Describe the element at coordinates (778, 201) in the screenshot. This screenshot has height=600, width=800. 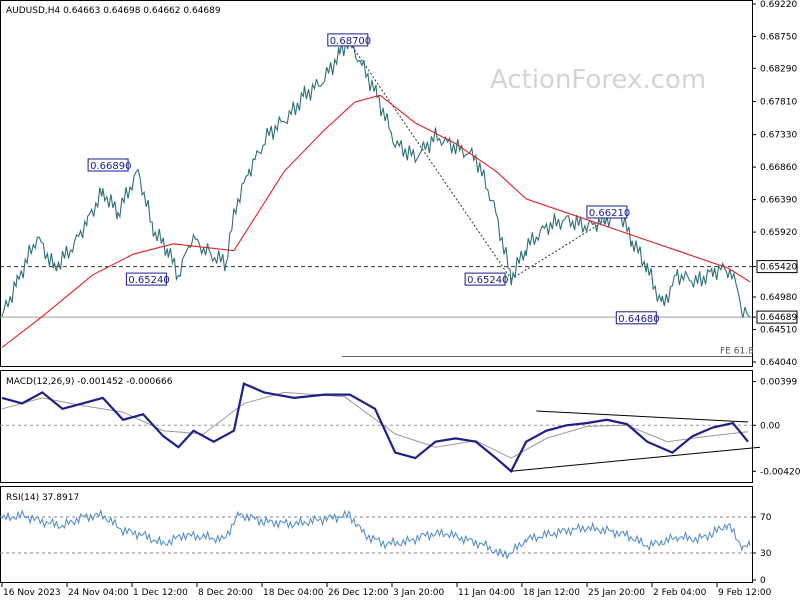
I see `price-ytick-6: 0.66390` at that location.